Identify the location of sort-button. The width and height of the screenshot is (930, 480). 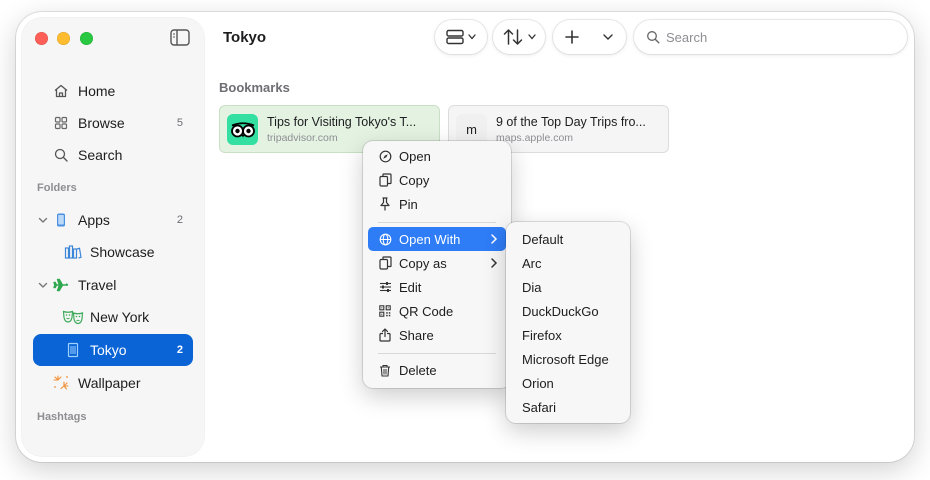
(519, 37).